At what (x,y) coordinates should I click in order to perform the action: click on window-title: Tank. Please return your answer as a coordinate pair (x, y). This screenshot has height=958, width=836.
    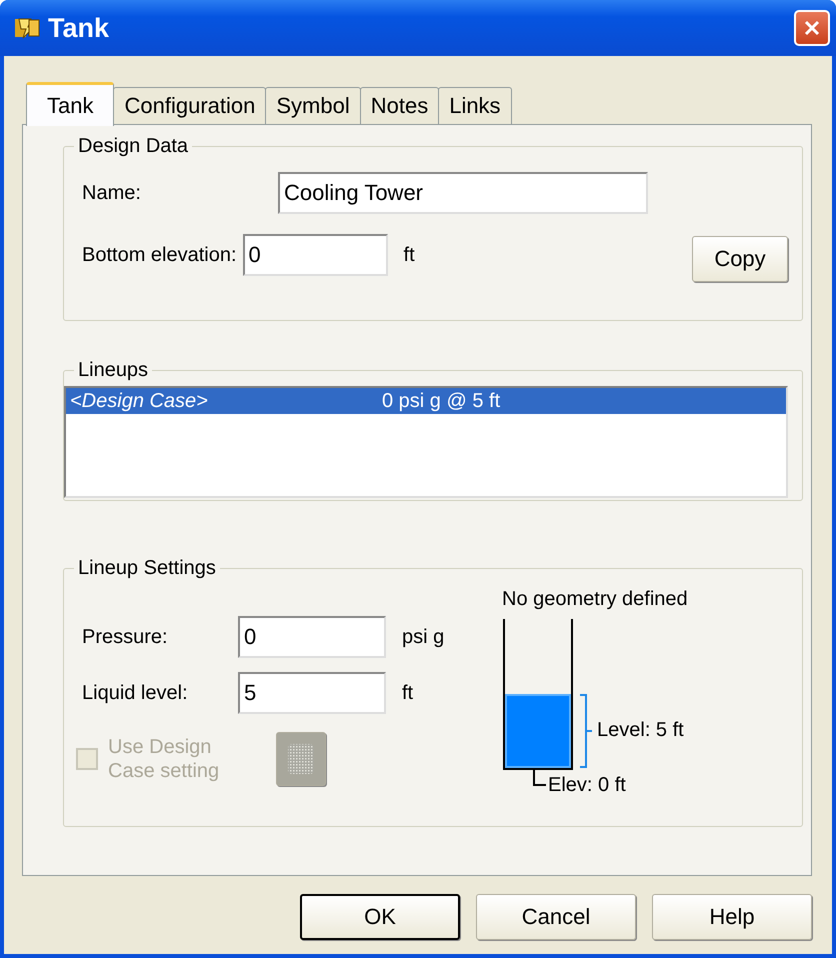
    Looking at the image, I should click on (79, 28).